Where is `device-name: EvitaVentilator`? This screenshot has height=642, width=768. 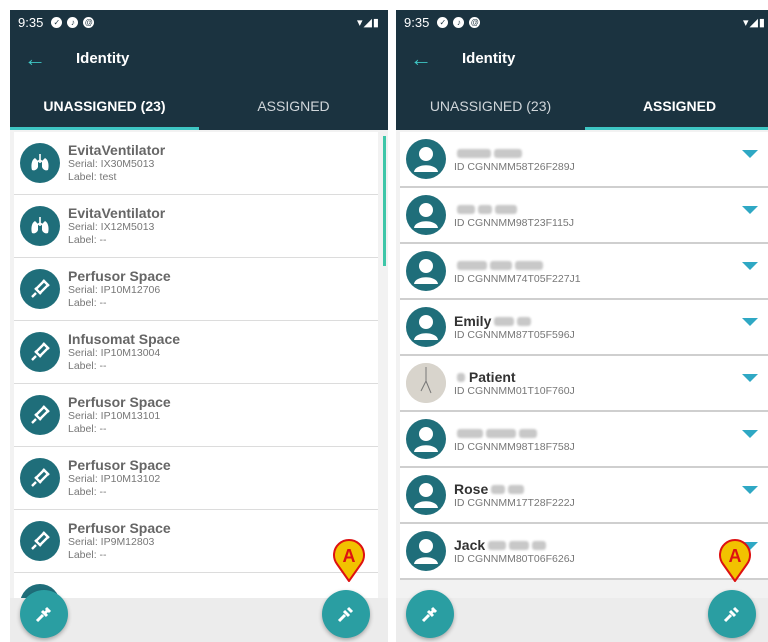
device-name: EvitaVentilator is located at coordinates (117, 213).